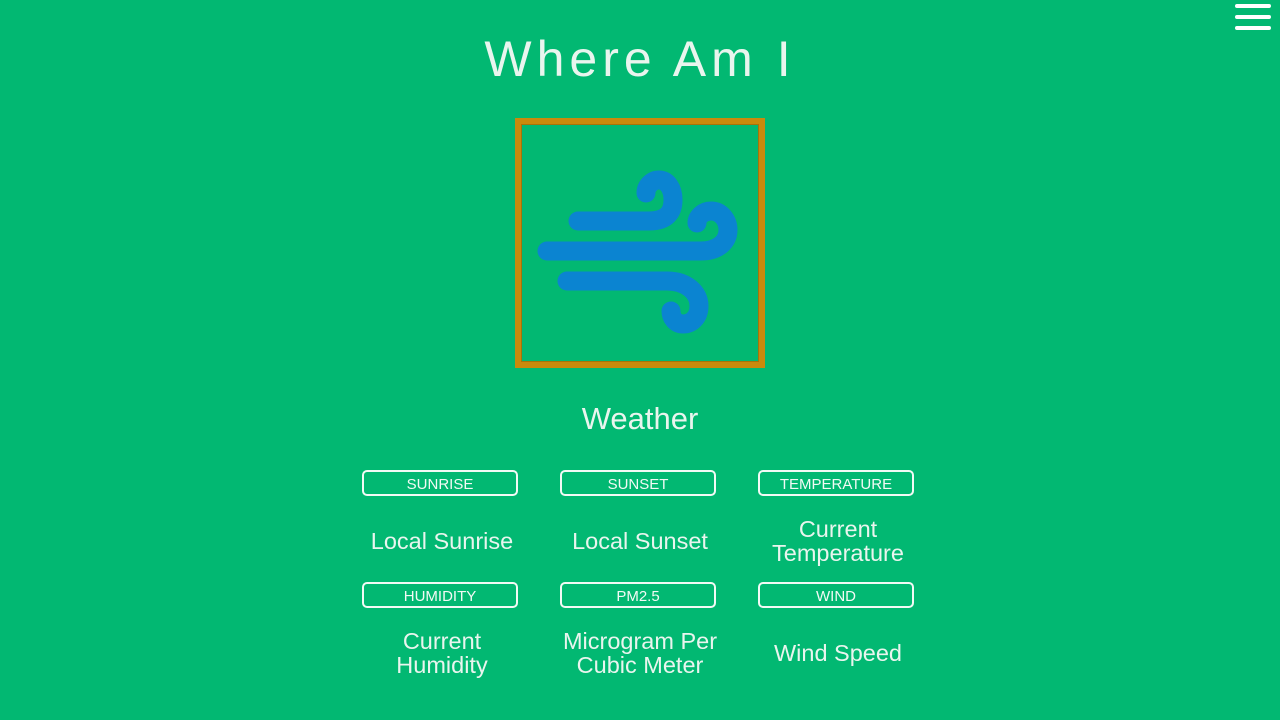  I want to click on sunset-button: SUNSET, so click(638, 483).